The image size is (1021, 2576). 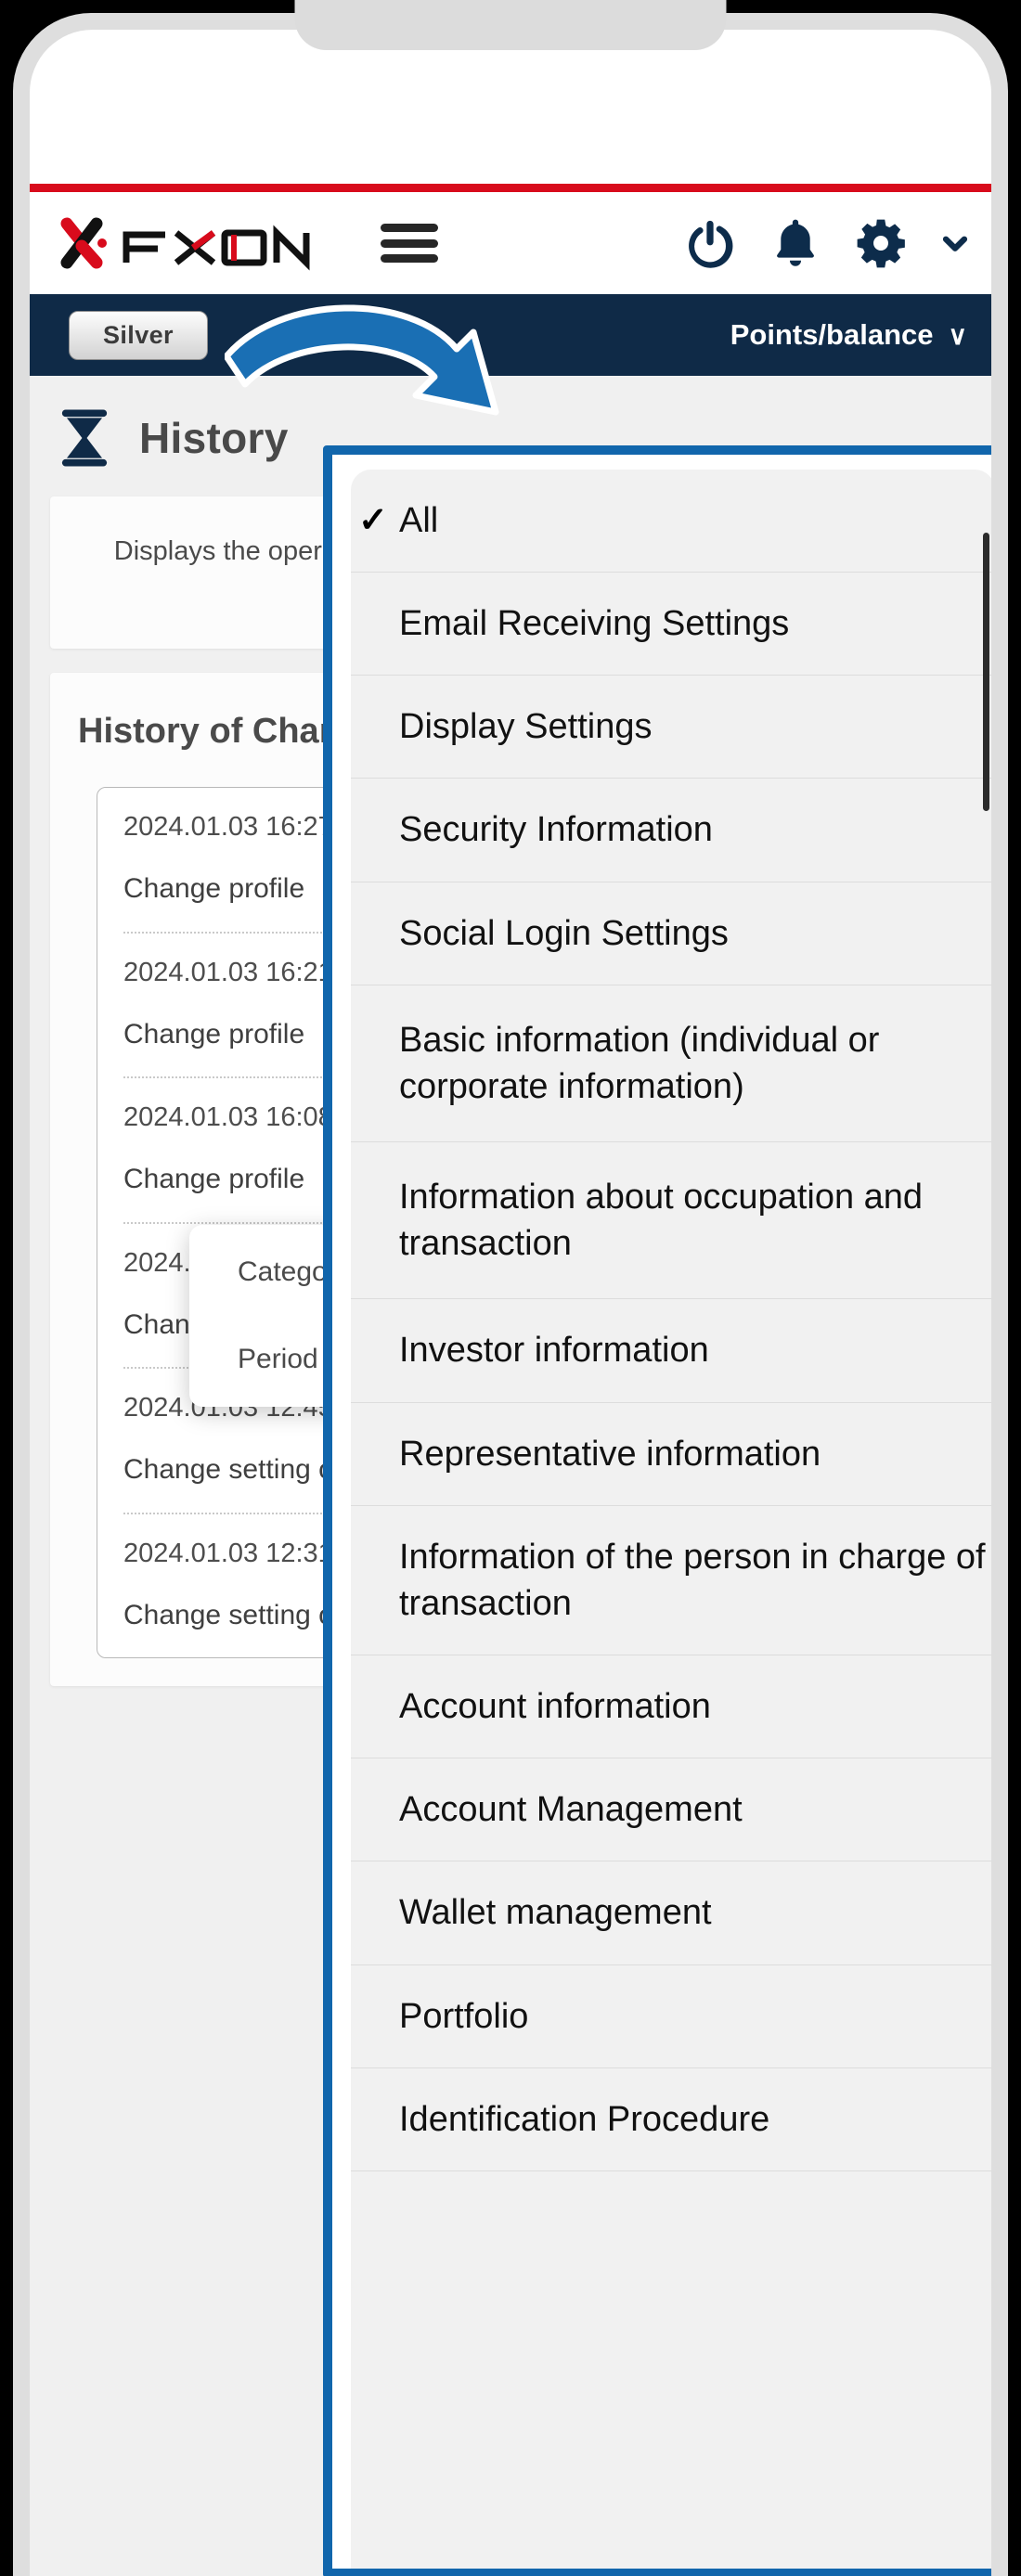 I want to click on menu-item-label: Investor information, so click(x=554, y=1351).